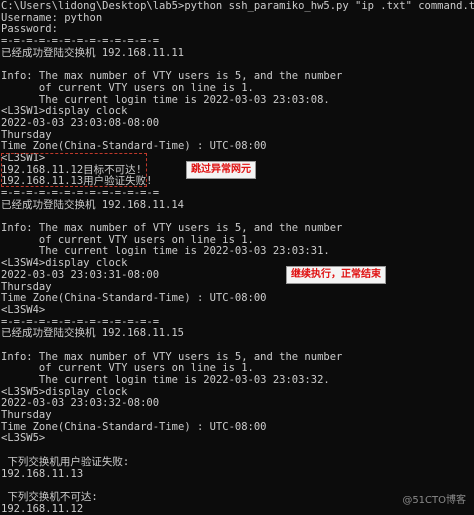 Image resolution: width=474 pixels, height=515 pixels. What do you see at coordinates (52, 17) in the screenshot?
I see `console-line: Username: python` at bounding box center [52, 17].